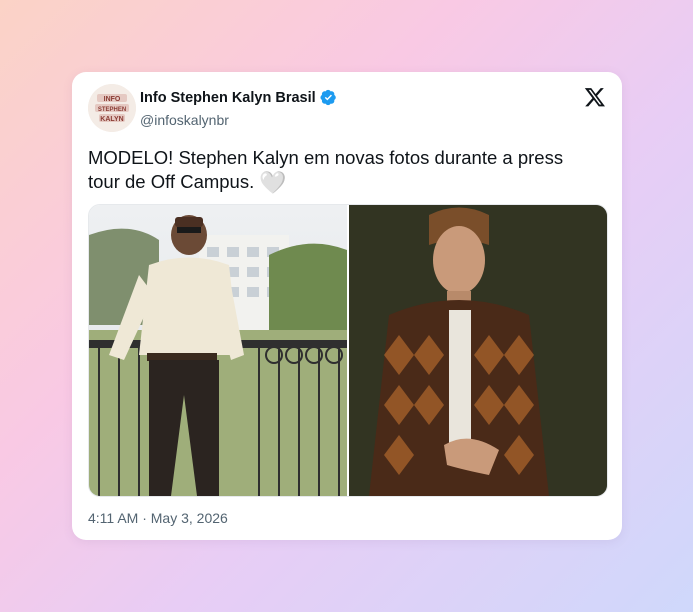  Describe the element at coordinates (328, 97) in the screenshot. I see `verified-badge-icon` at that location.